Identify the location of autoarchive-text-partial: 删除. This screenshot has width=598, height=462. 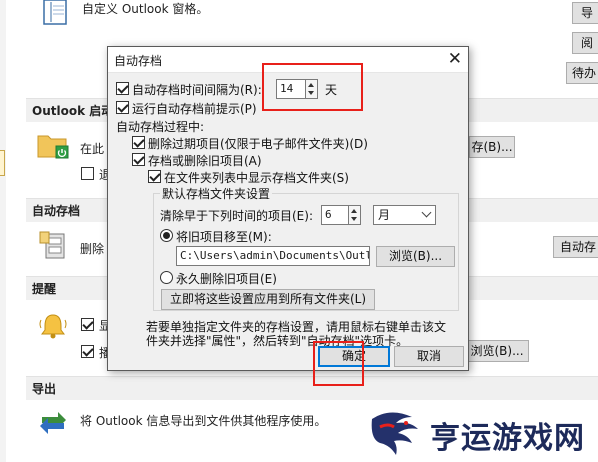
(92, 249).